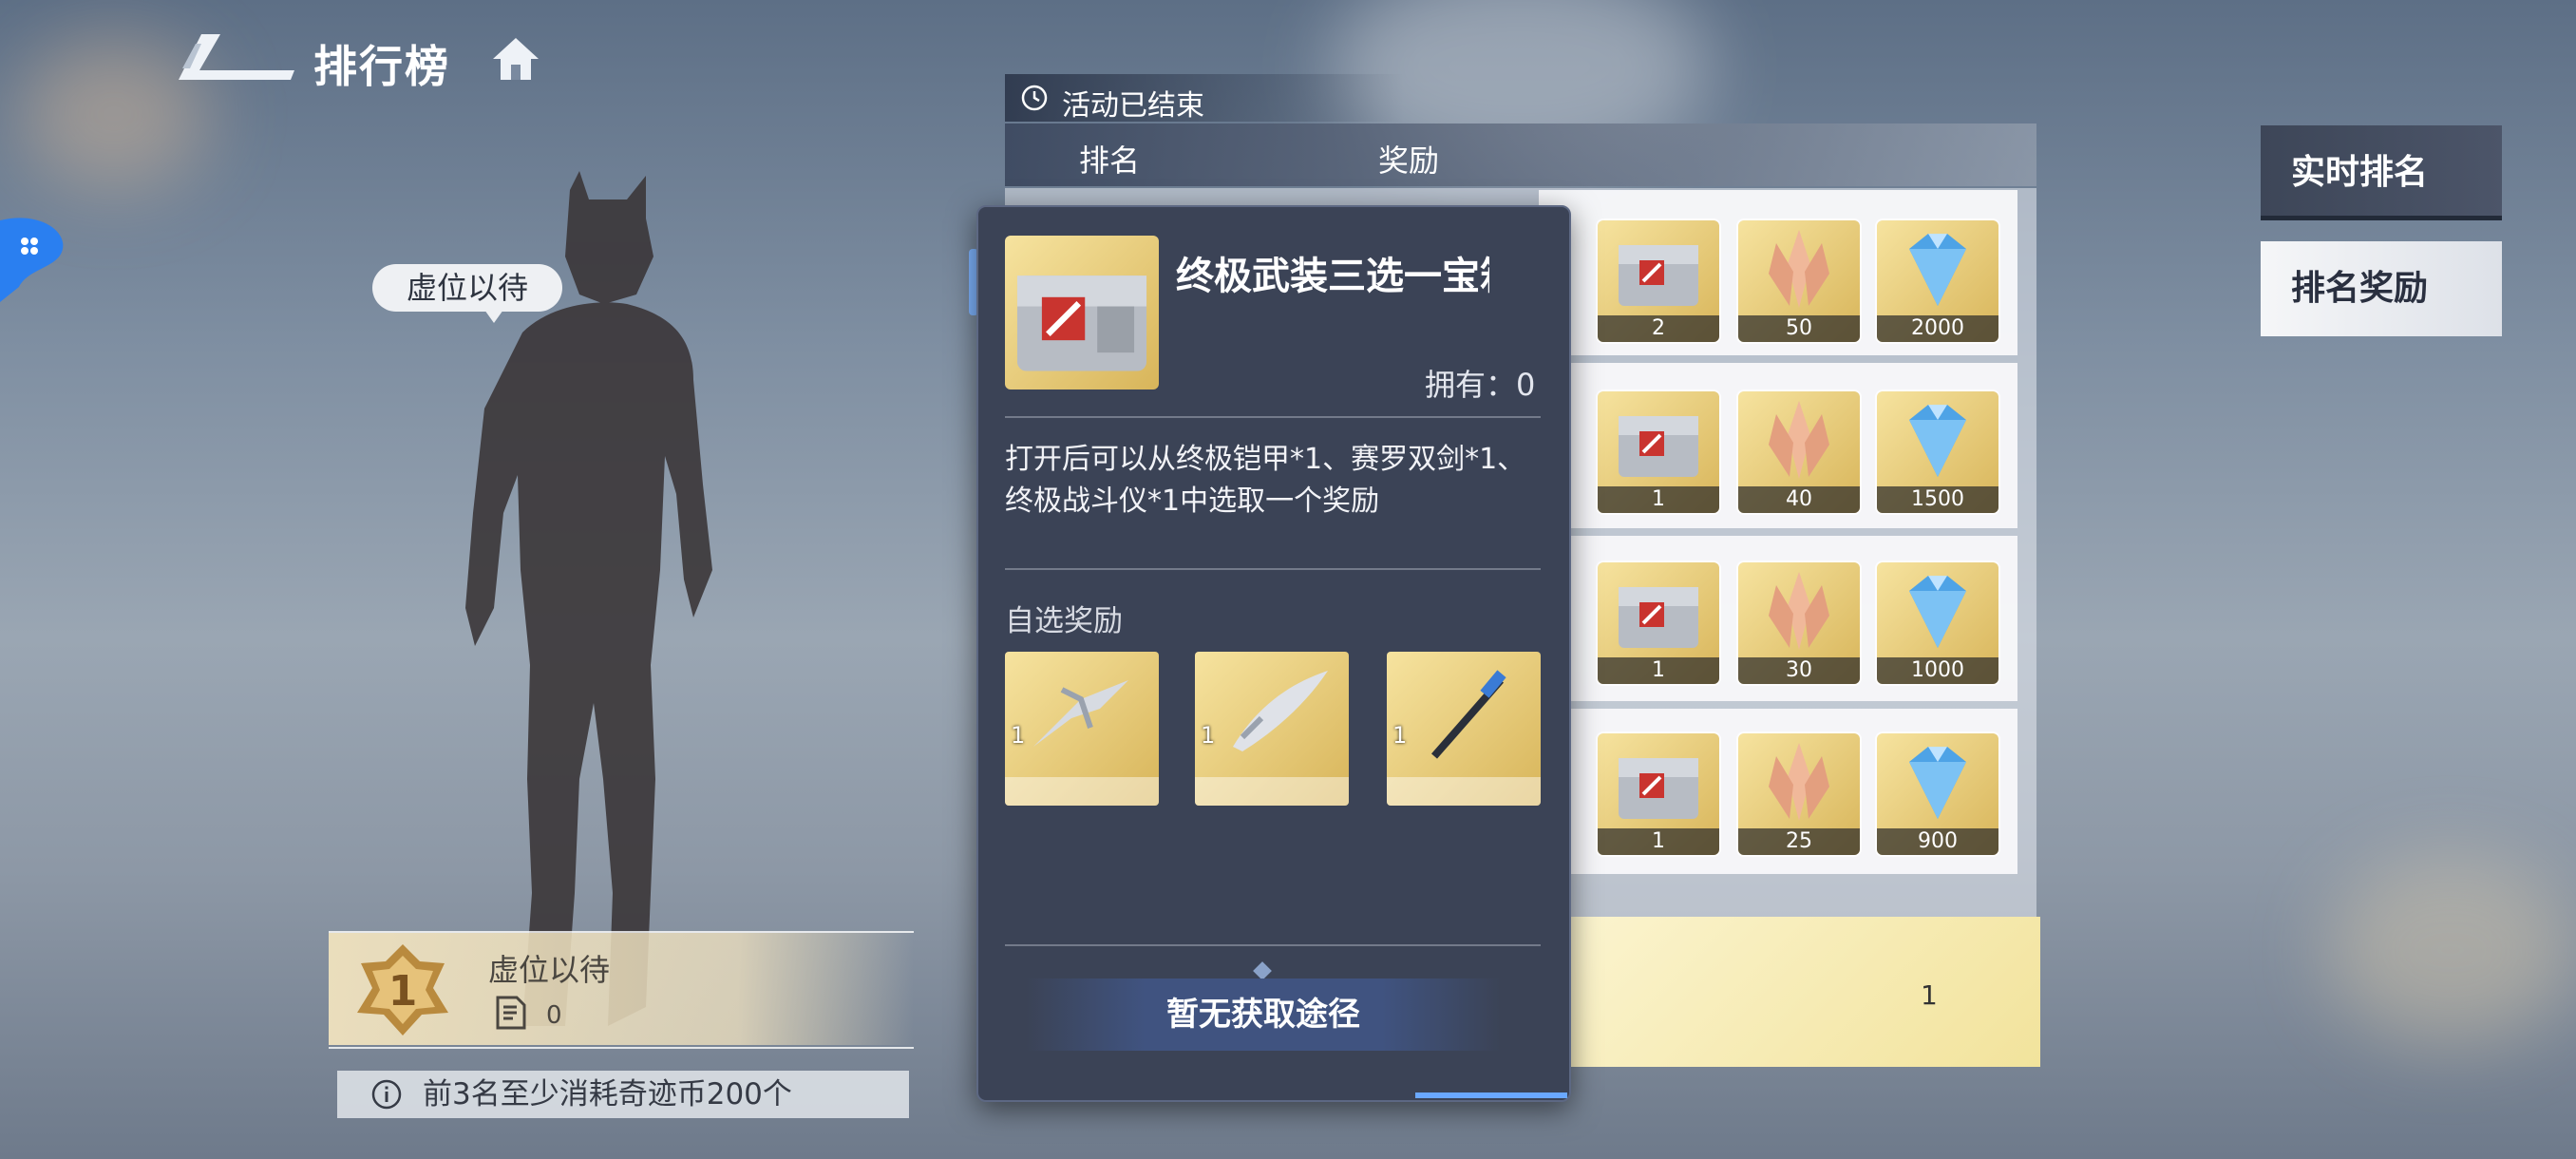 The width and height of the screenshot is (2576, 1159). What do you see at coordinates (1937, 841) in the screenshot?
I see `item-count: 900` at bounding box center [1937, 841].